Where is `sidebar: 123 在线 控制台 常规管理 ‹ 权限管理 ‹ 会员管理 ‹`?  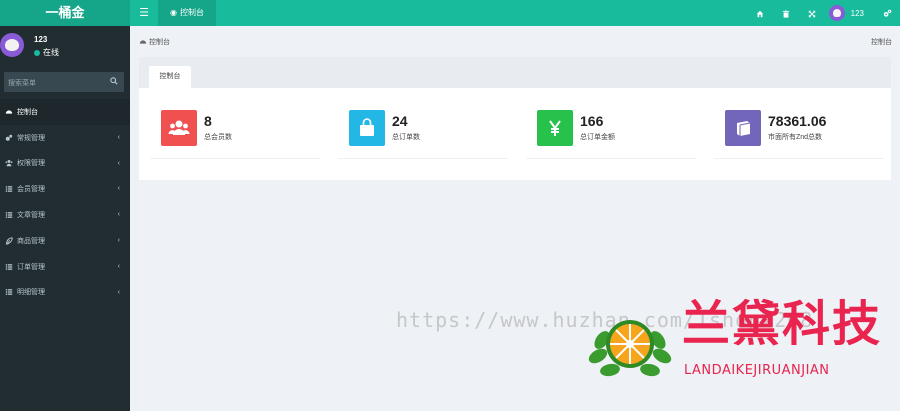
sidebar: 123 在线 控制台 常规管理 ‹ 权限管理 ‹ 会员管理 ‹ is located at coordinates (65, 218).